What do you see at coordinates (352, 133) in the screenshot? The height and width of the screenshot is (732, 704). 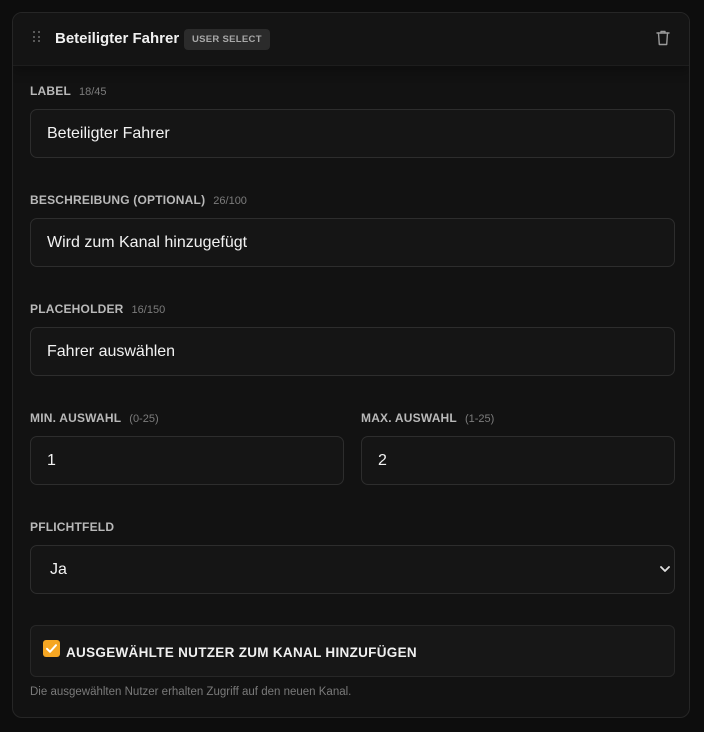 I see `label-input` at bounding box center [352, 133].